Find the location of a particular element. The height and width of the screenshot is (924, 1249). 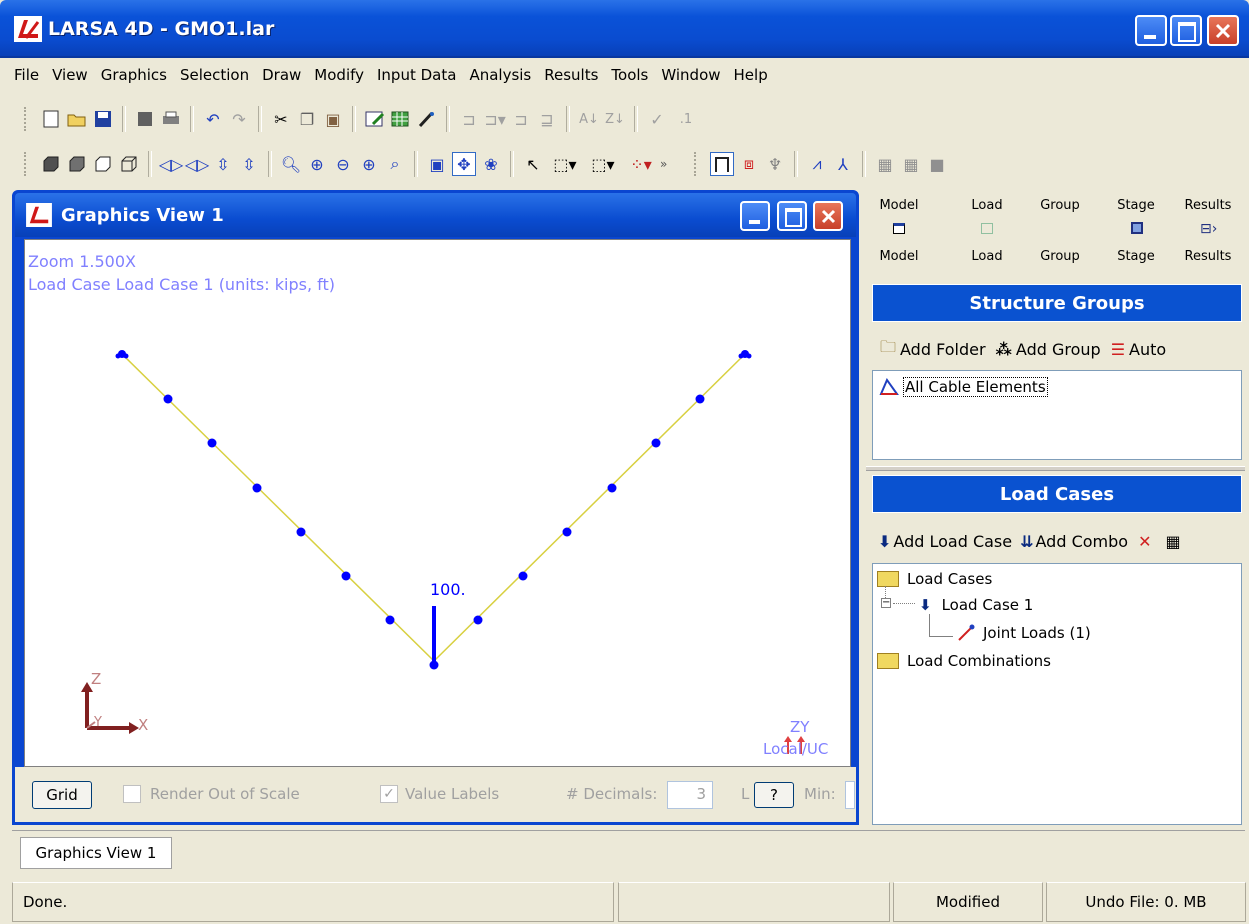

align-dropdown-icon: ⊐▾ is located at coordinates (495, 119).